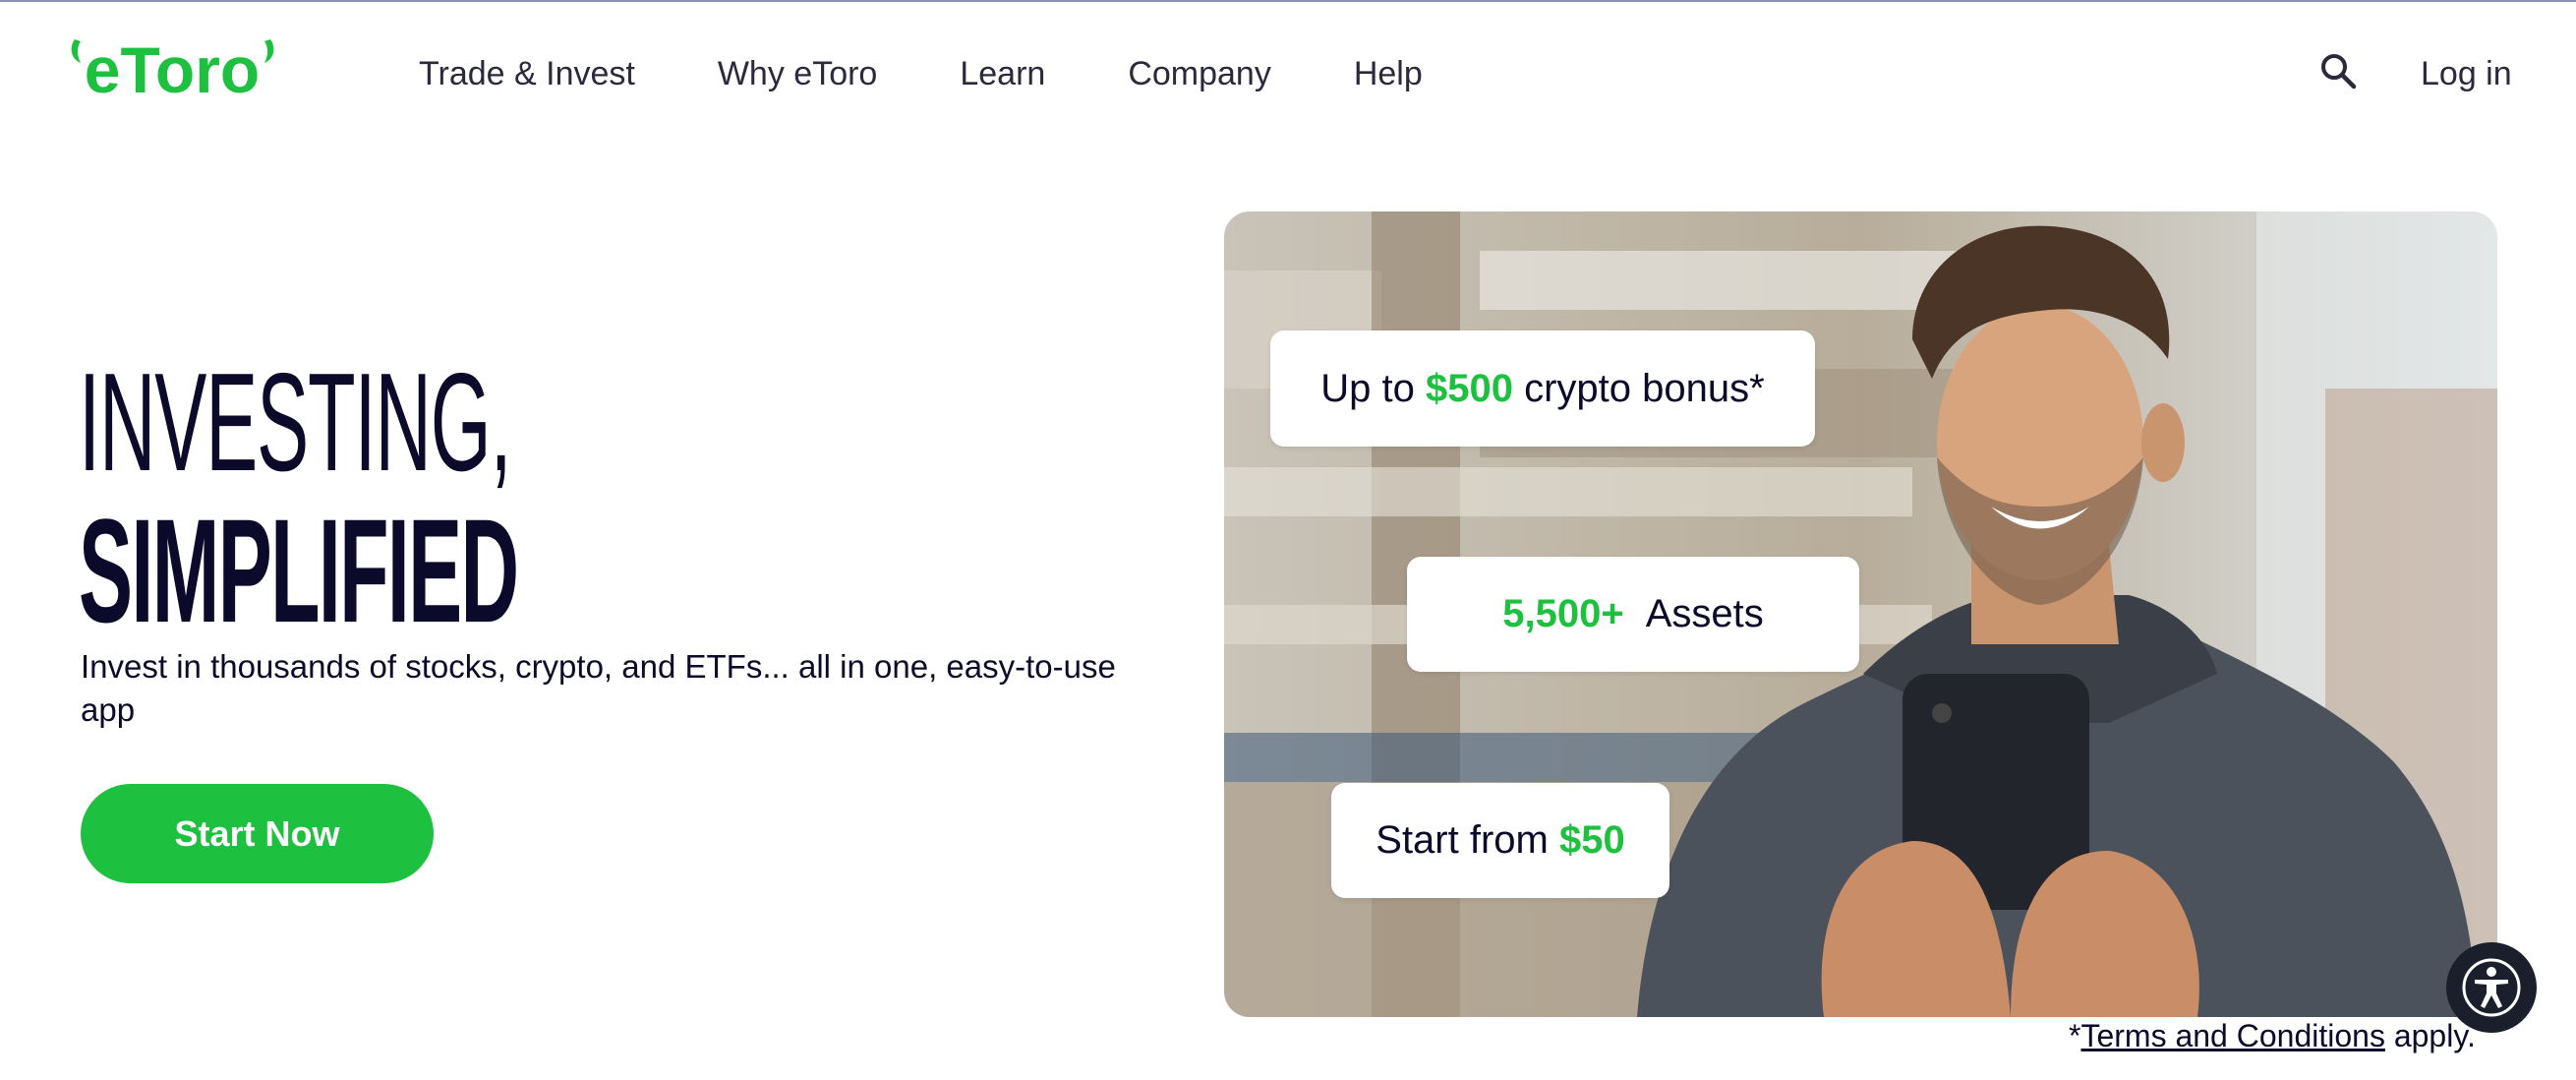 Image resolution: width=2576 pixels, height=1080 pixels. What do you see at coordinates (299, 570) in the screenshot?
I see `hero-title-line2: SIMPLIFIED` at bounding box center [299, 570].